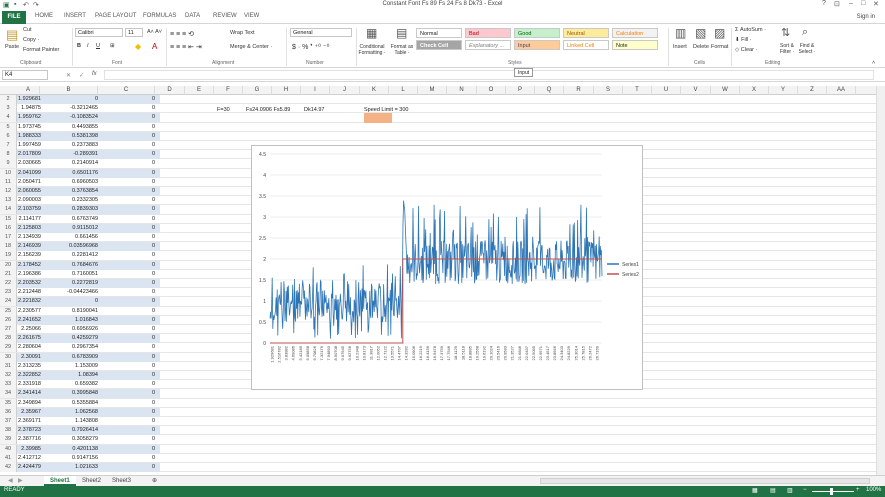 The height and width of the screenshot is (497, 885). Describe the element at coordinates (29, 421) in the screenshot. I see `cell-a: 2.369171` at that location.